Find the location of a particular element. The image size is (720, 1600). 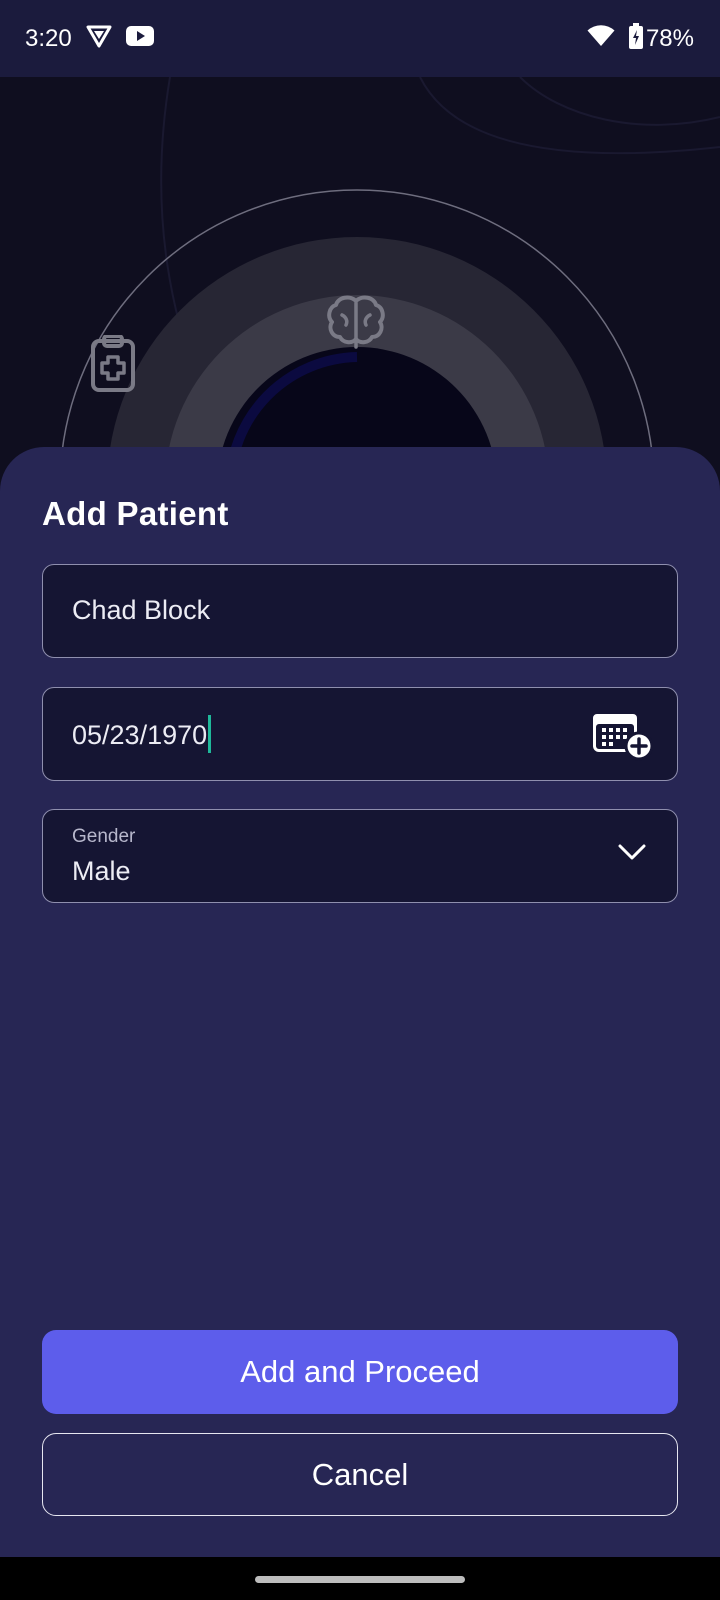

name-field: Chad Block is located at coordinates (360, 611).